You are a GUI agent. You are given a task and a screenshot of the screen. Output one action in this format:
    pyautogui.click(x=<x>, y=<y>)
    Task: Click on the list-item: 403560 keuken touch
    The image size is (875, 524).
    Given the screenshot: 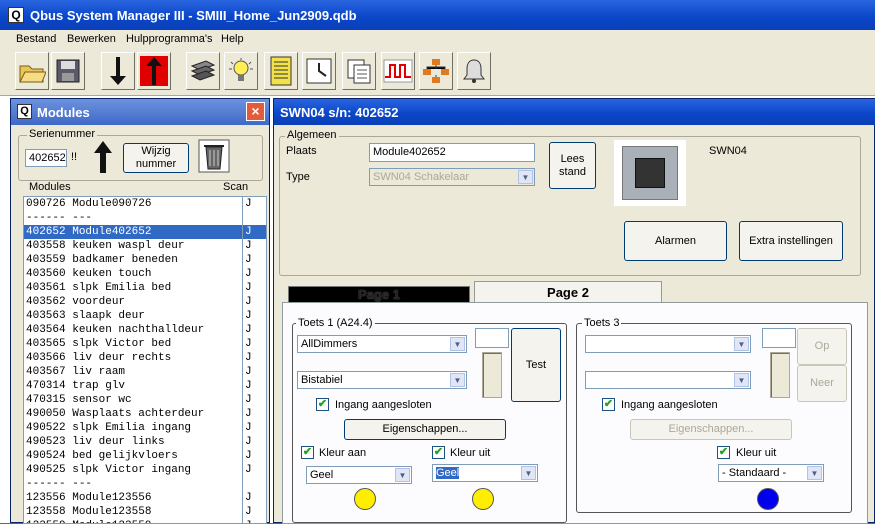 What is the action you would take?
    pyautogui.click(x=133, y=274)
    